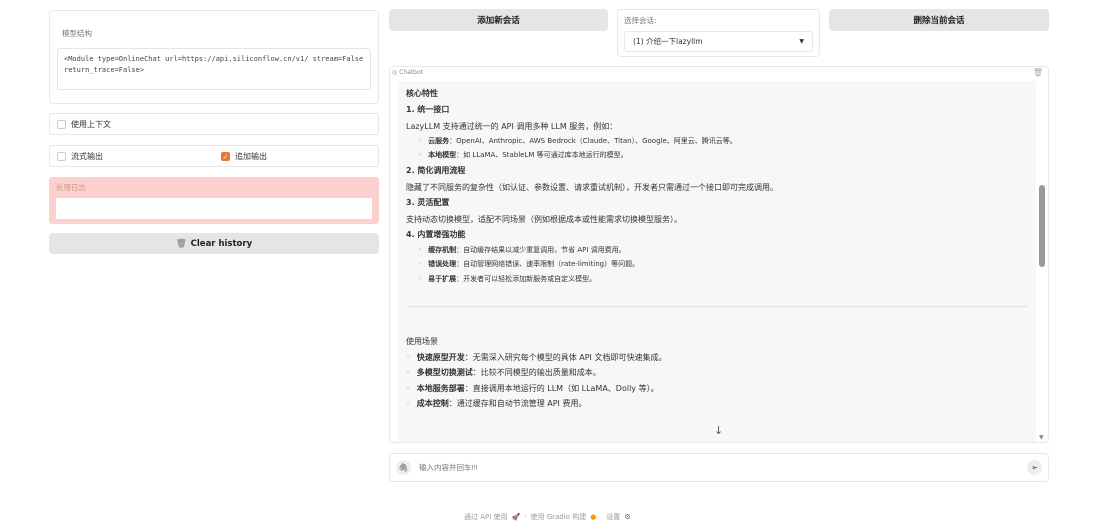 This screenshot has height=531, width=1098. I want to click on list-item-text: ：比较不同模型的输出质量和成本。, so click(536, 373).